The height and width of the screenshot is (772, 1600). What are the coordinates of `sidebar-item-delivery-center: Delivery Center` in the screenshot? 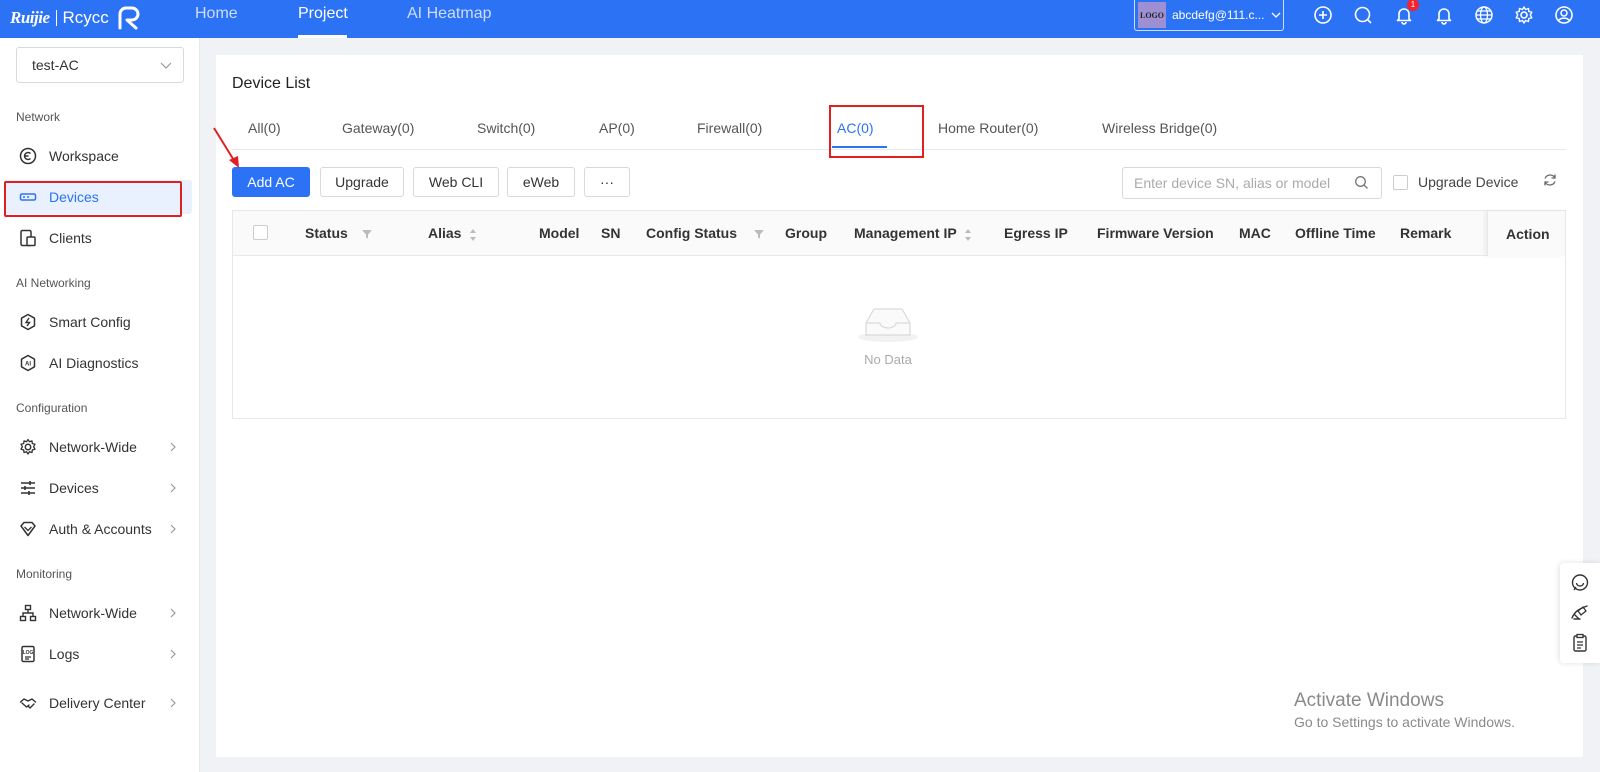 It's located at (98, 703).